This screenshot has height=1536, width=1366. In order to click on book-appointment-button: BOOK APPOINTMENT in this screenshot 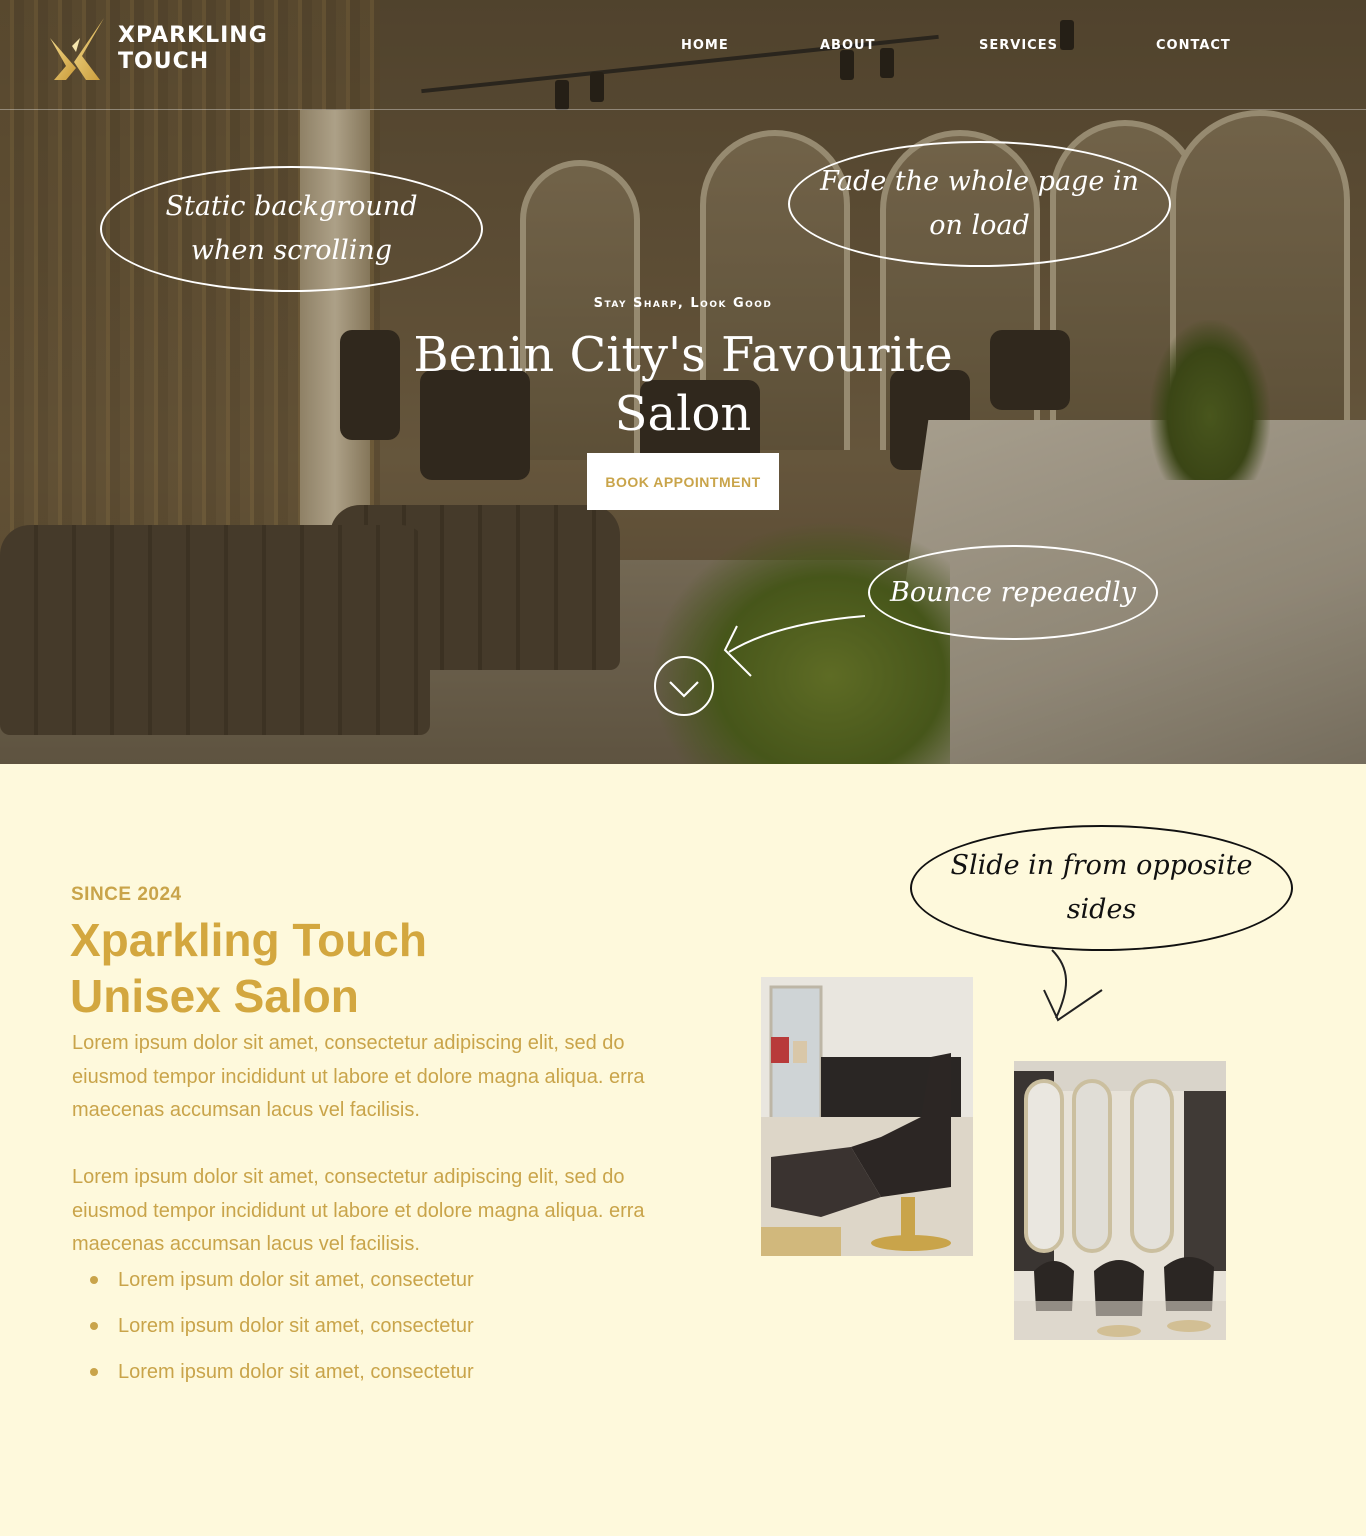, I will do `click(683, 481)`.